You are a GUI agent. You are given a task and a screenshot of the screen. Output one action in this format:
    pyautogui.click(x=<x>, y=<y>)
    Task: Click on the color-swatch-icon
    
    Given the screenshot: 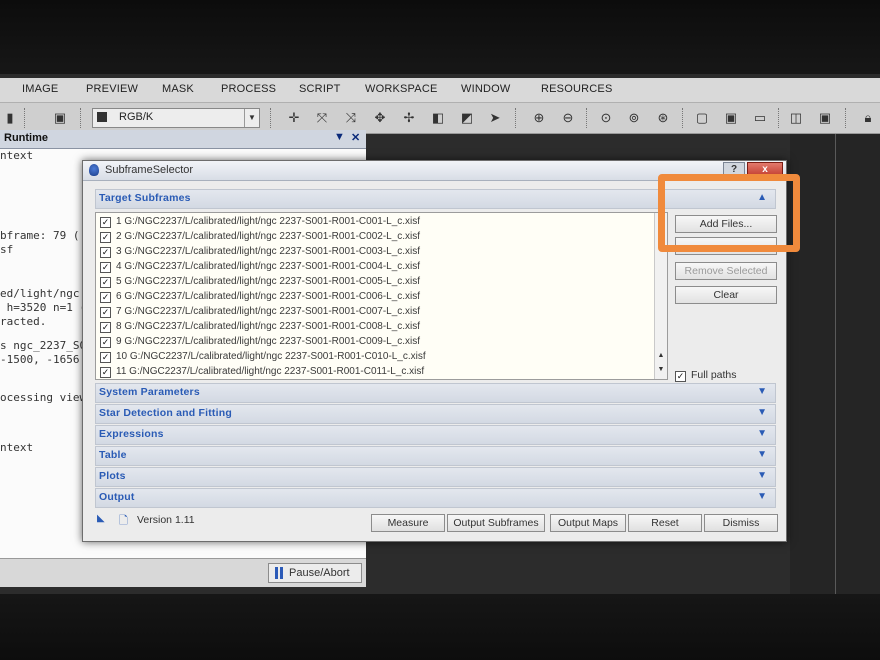 What is the action you would take?
    pyautogui.click(x=102, y=117)
    